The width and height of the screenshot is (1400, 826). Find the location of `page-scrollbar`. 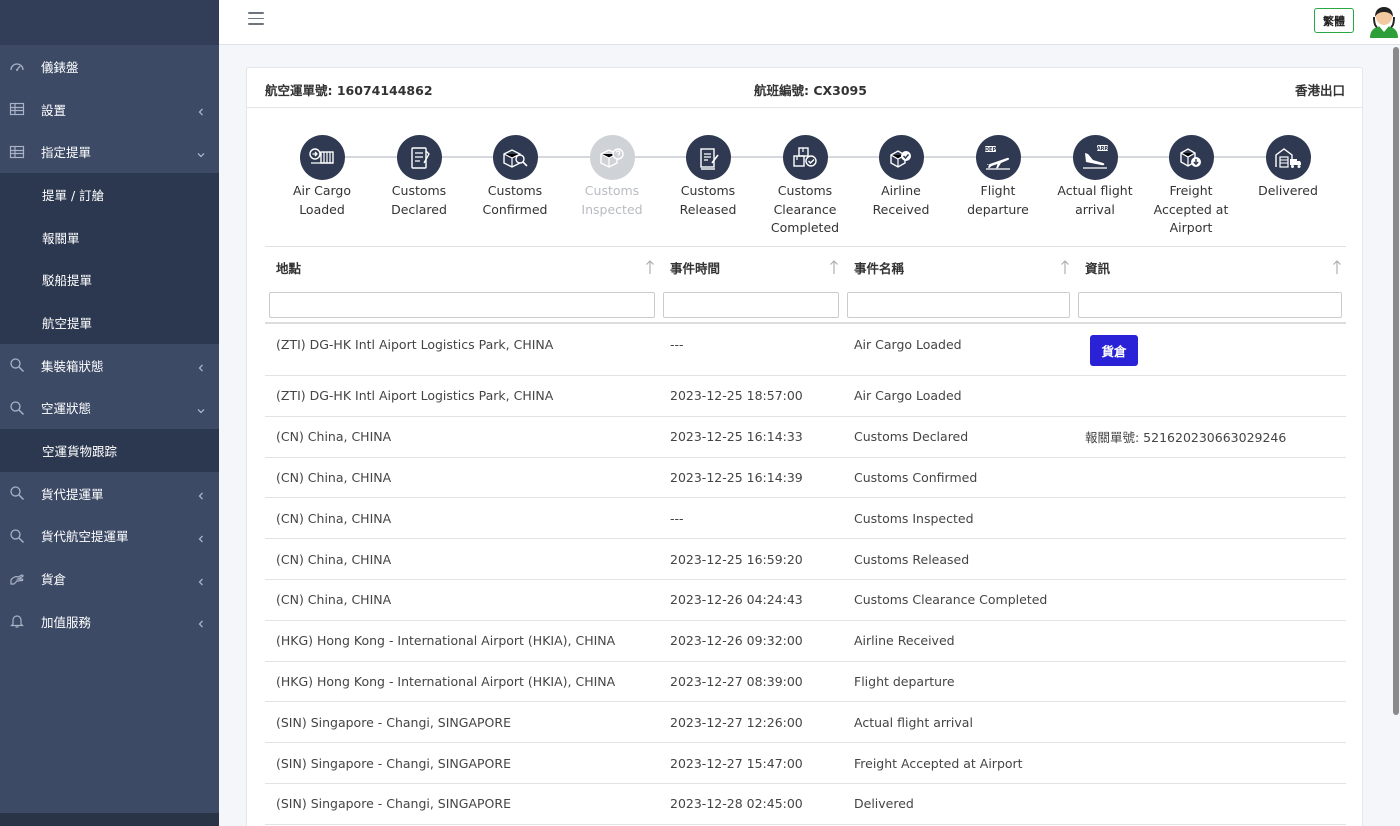

page-scrollbar is located at coordinates (1396, 435).